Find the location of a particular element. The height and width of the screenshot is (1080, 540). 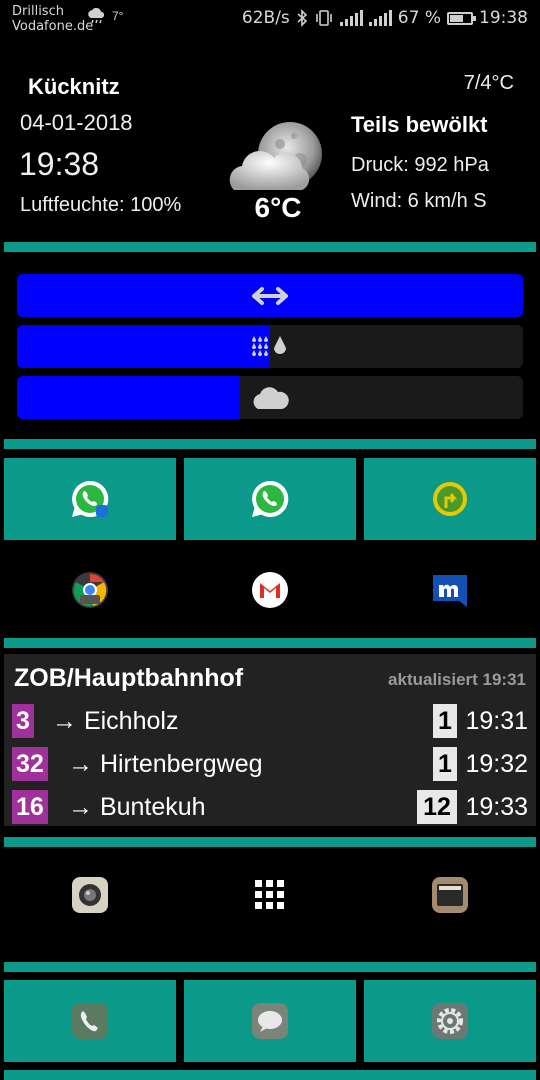

app-chrome-beta is located at coordinates (90, 590).